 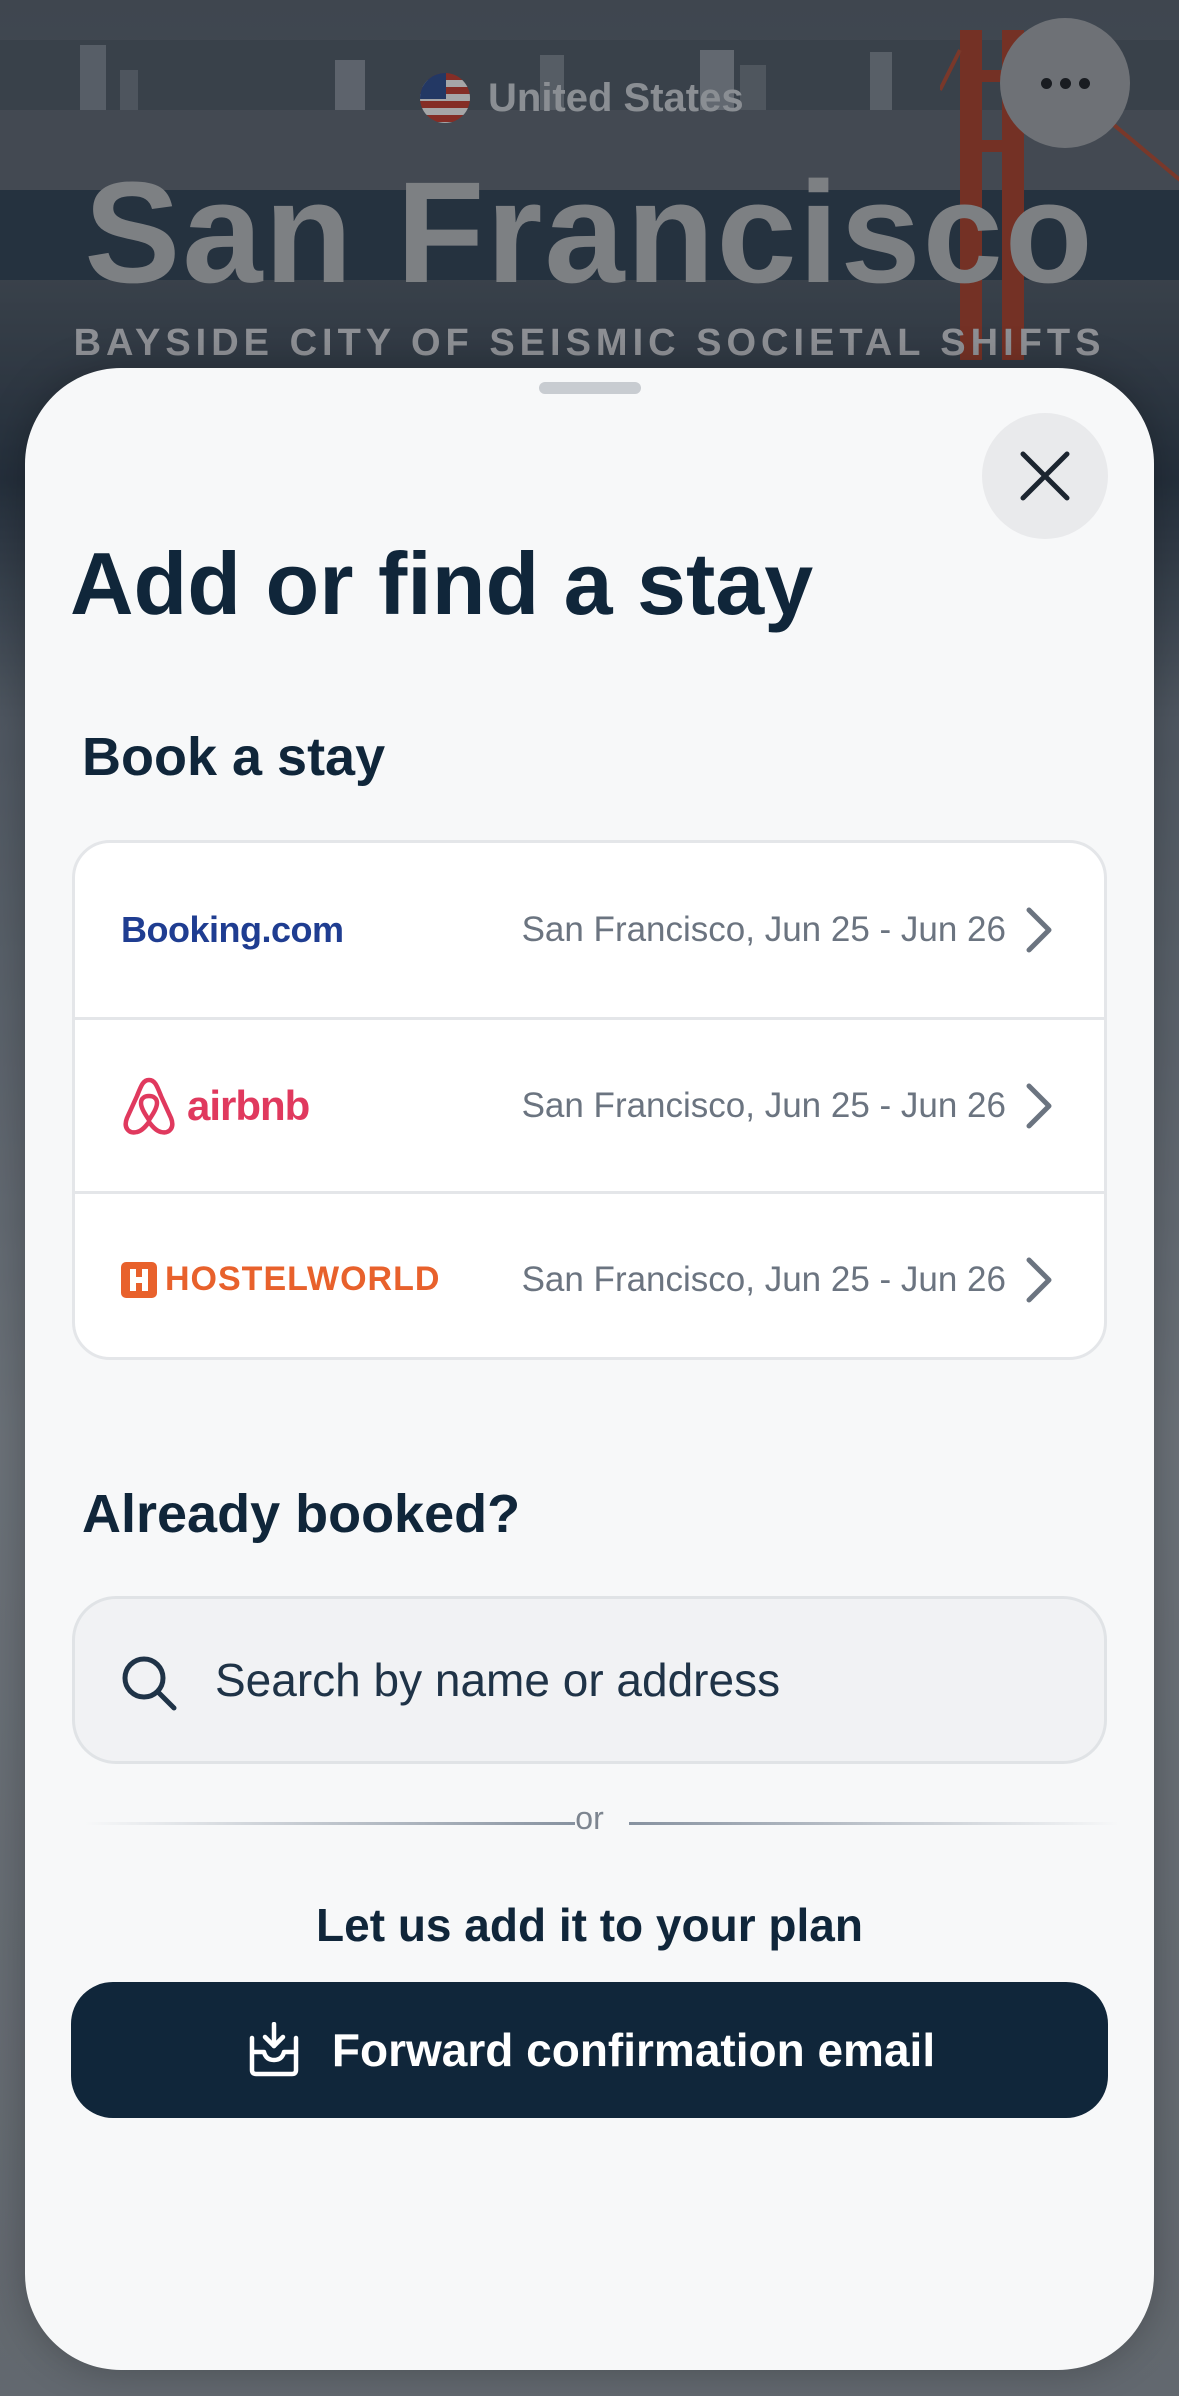 What do you see at coordinates (149, 1683) in the screenshot?
I see `search-icon` at bounding box center [149, 1683].